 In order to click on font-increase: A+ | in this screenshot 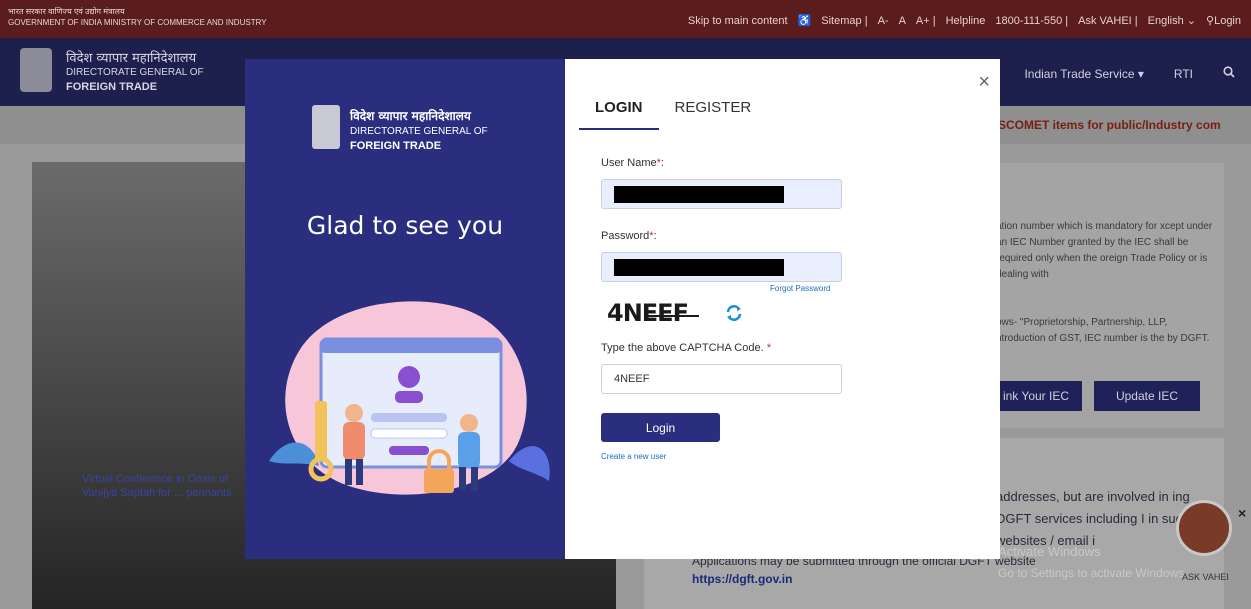, I will do `click(926, 21)`.